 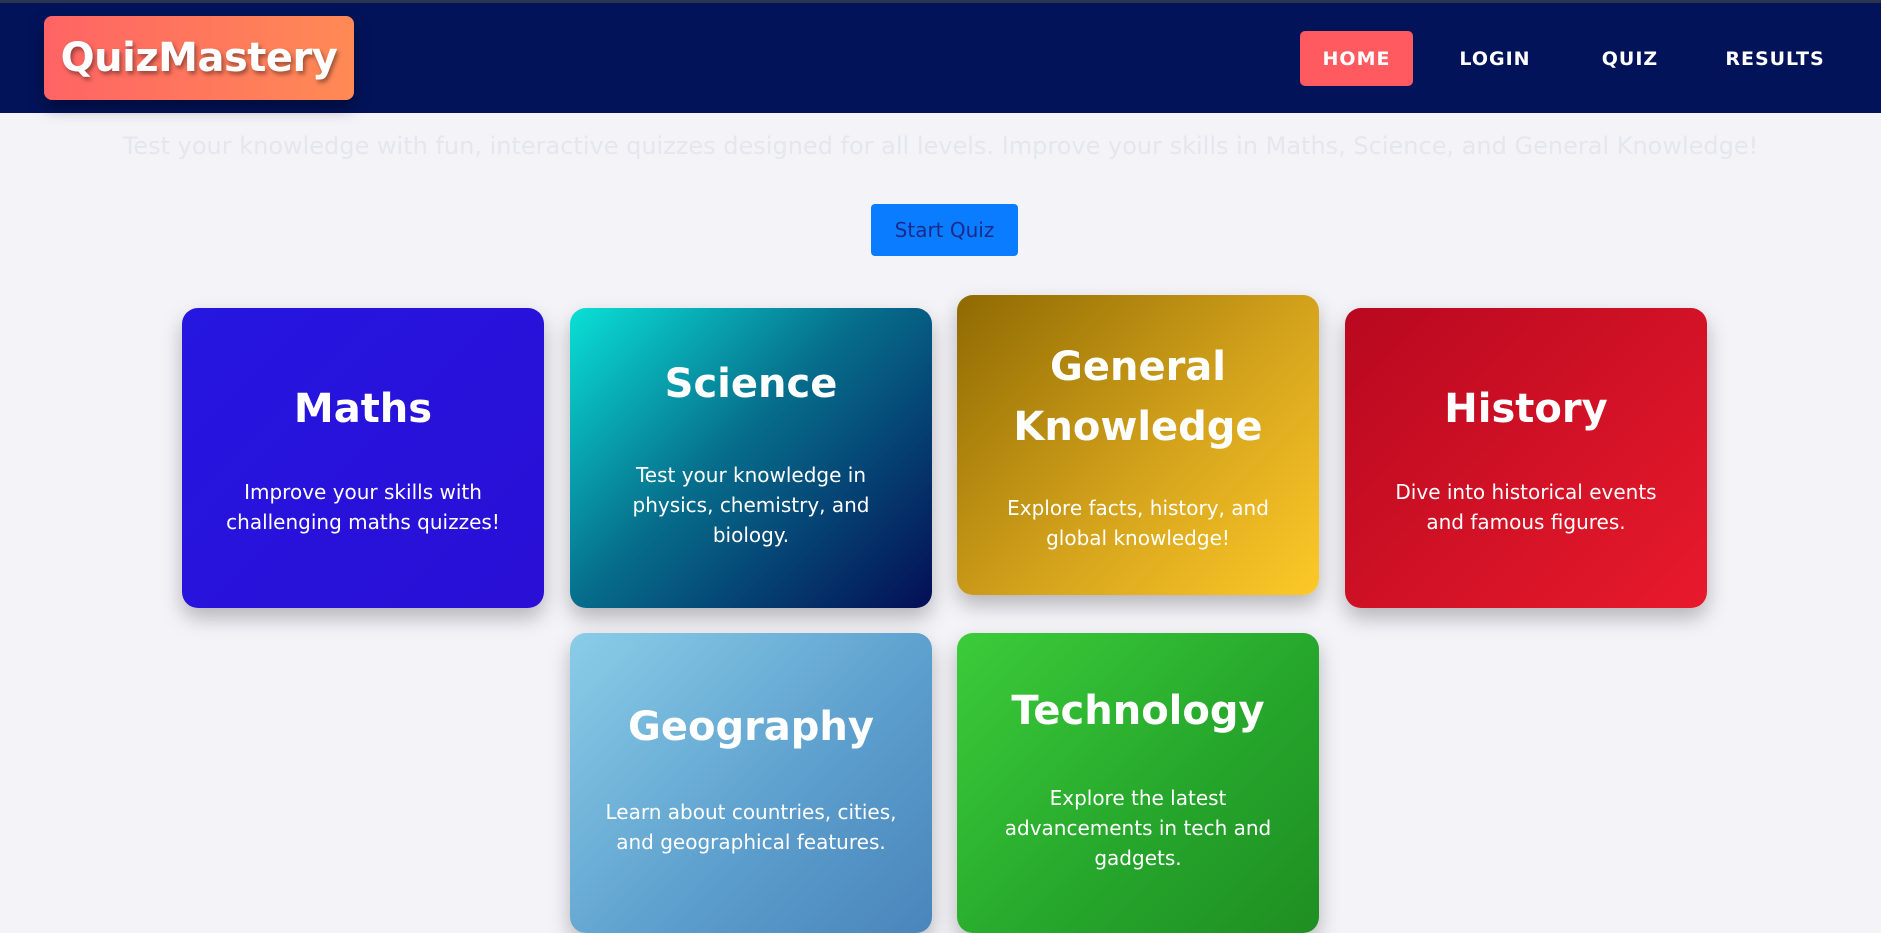 I want to click on nav-login: LOGIN, so click(x=1495, y=58).